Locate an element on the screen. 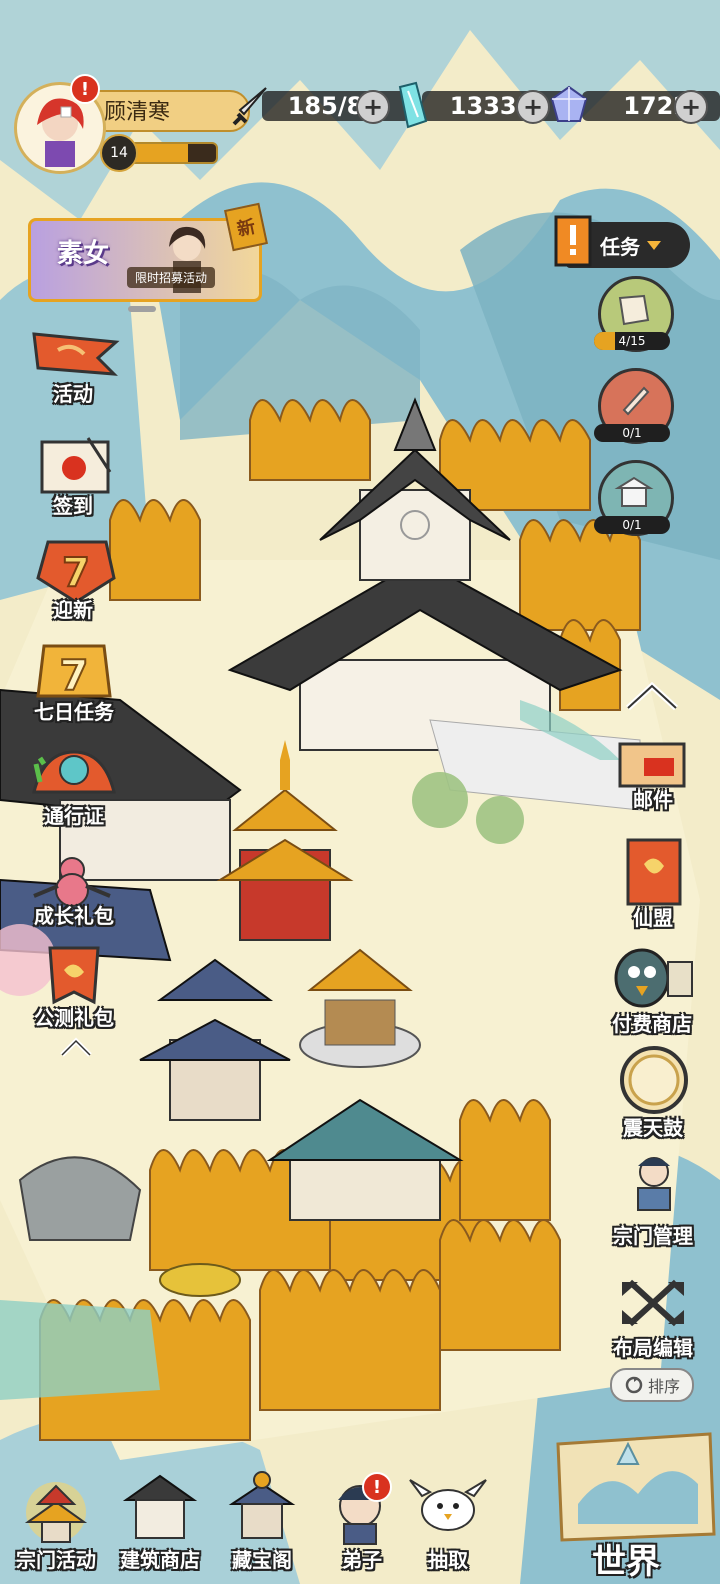  task-book-icon is located at coordinates (573, 241).